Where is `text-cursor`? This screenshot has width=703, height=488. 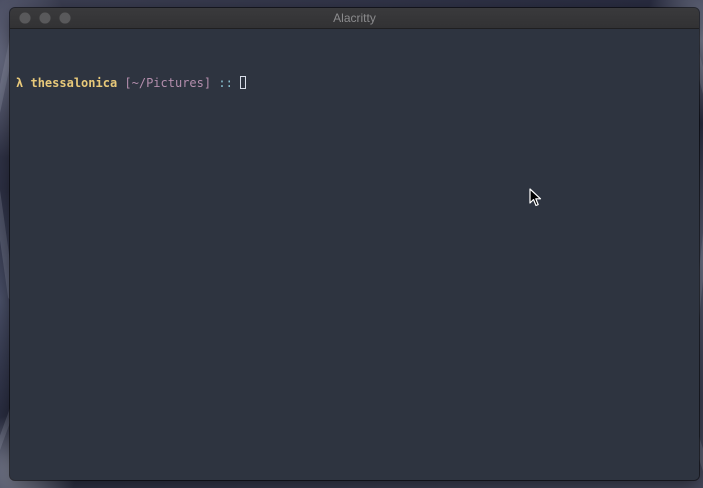
text-cursor is located at coordinates (243, 82).